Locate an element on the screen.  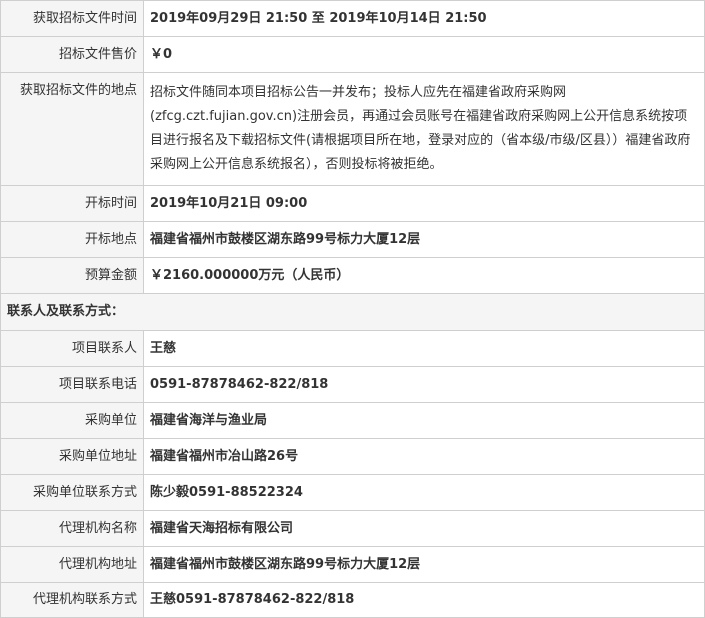
label-agency-name: 代理机构名称 is located at coordinates (72, 528).